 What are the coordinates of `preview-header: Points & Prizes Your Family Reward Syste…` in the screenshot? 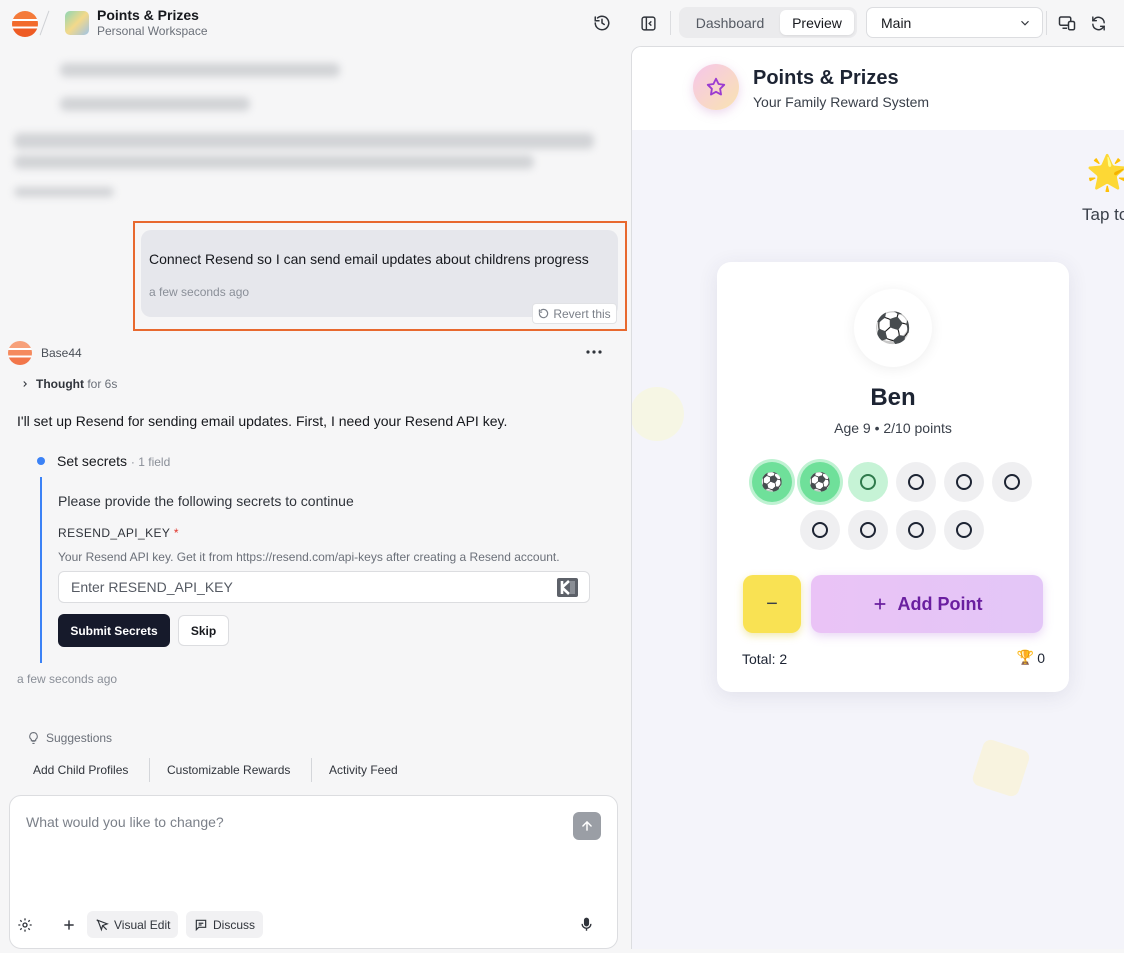 It's located at (878, 88).